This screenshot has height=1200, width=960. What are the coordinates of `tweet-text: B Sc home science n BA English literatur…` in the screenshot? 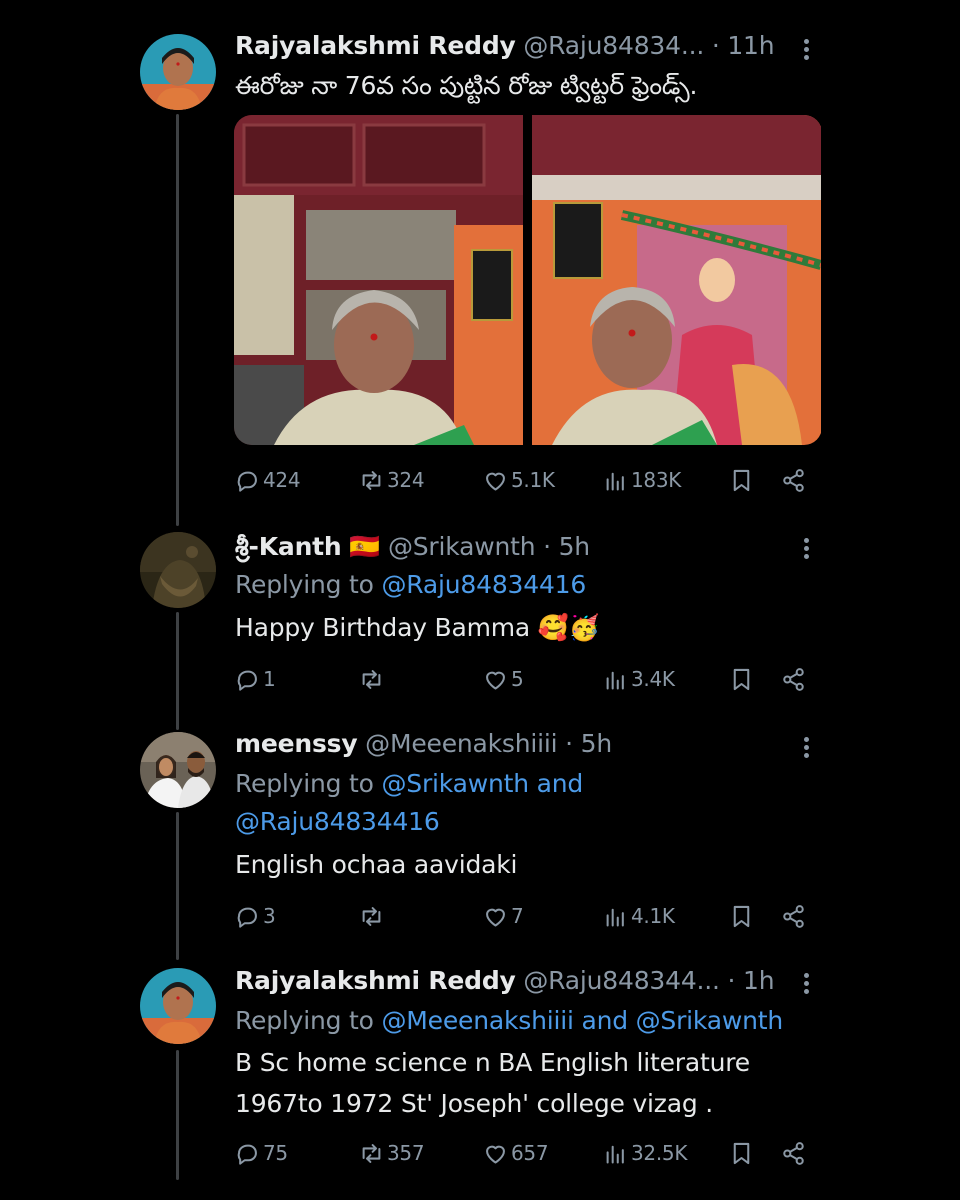 It's located at (492, 1062).